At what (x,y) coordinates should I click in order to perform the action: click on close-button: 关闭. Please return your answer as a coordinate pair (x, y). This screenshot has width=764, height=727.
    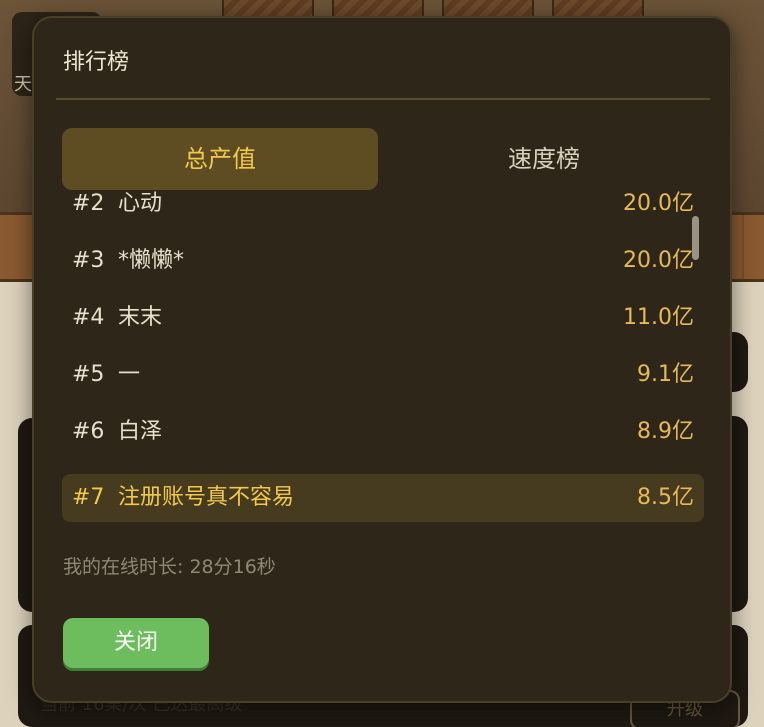
    Looking at the image, I should click on (136, 643).